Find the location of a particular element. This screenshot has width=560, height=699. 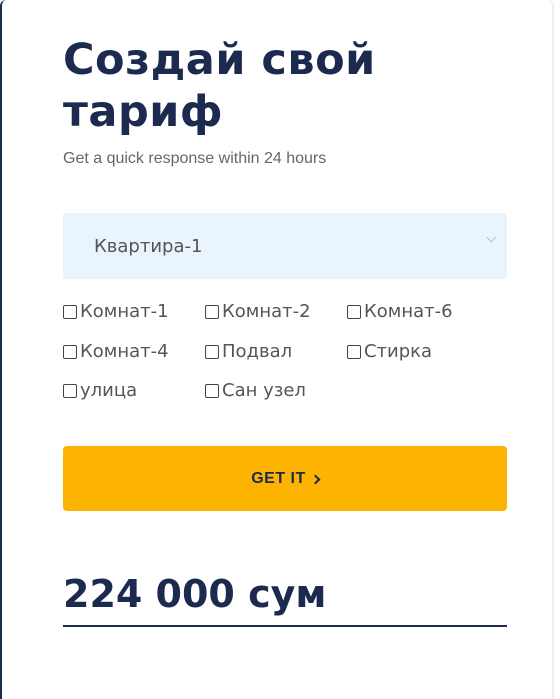

option-komnat-6: Комнат-6 is located at coordinates (400, 311).